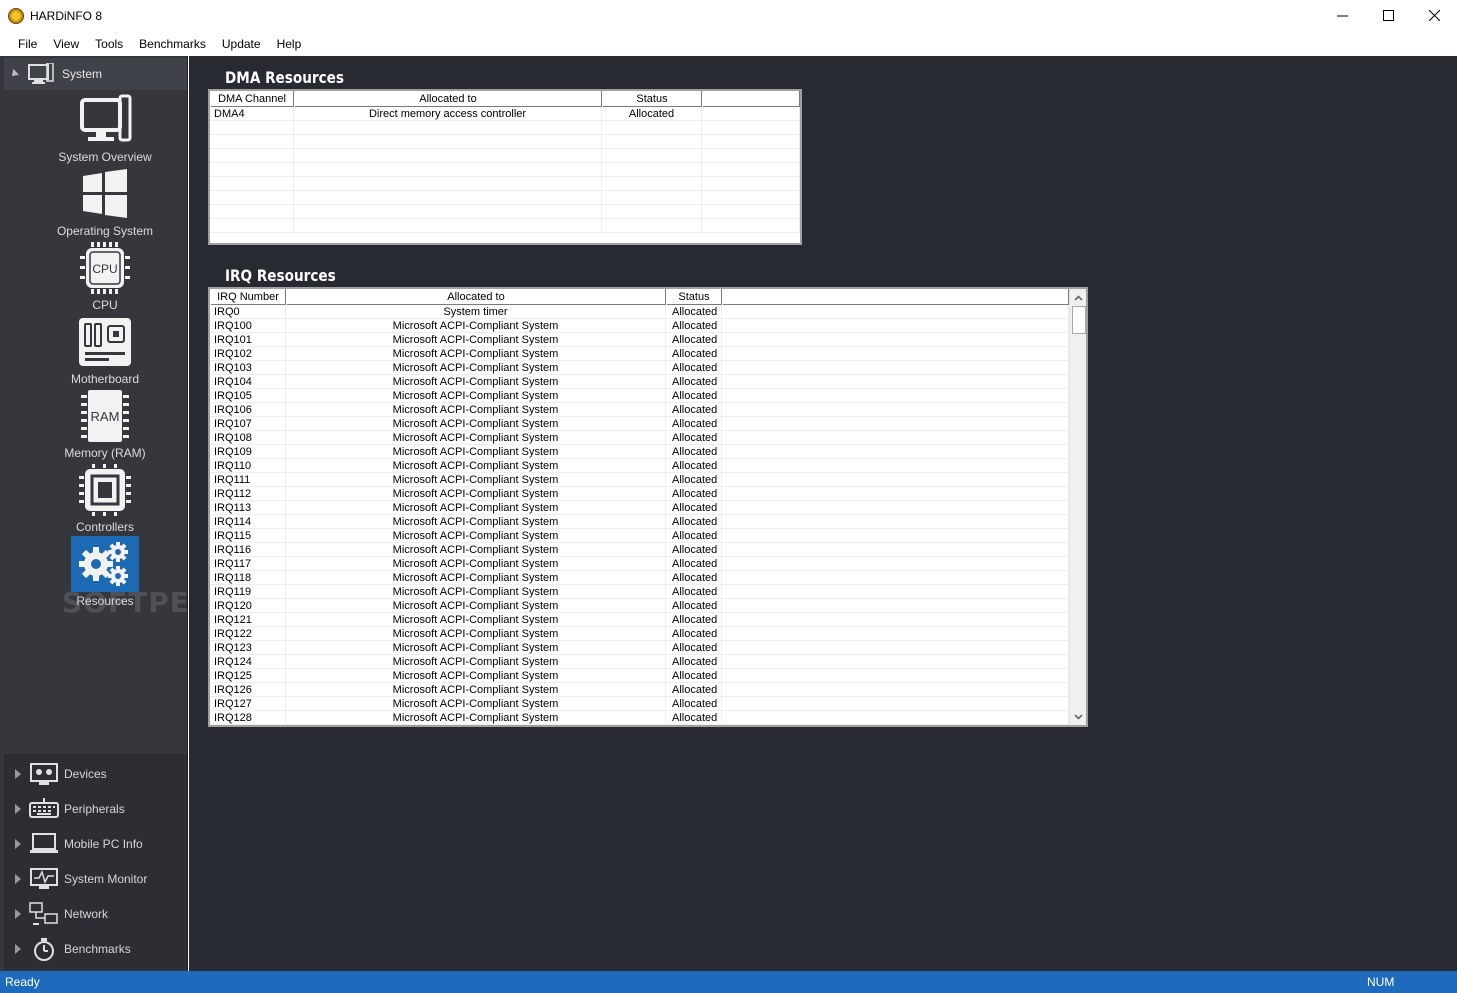 The width and height of the screenshot is (1457, 993). What do you see at coordinates (41, 73) in the screenshot?
I see `system-monitor-icon` at bounding box center [41, 73].